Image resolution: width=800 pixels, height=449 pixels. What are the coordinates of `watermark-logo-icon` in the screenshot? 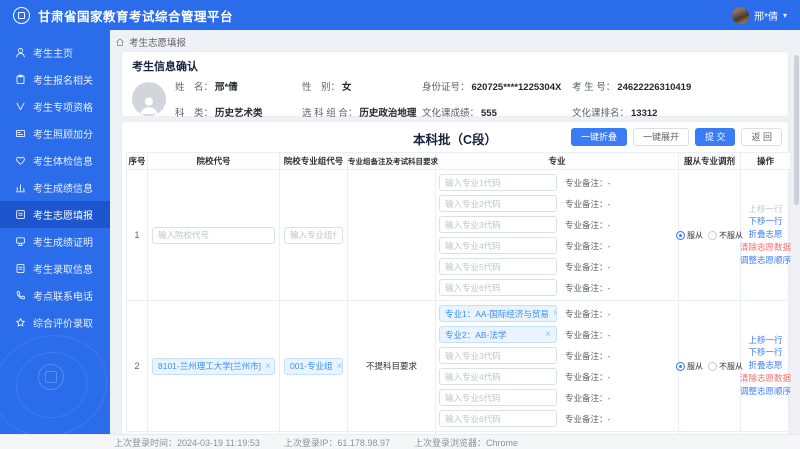 It's located at (51, 377).